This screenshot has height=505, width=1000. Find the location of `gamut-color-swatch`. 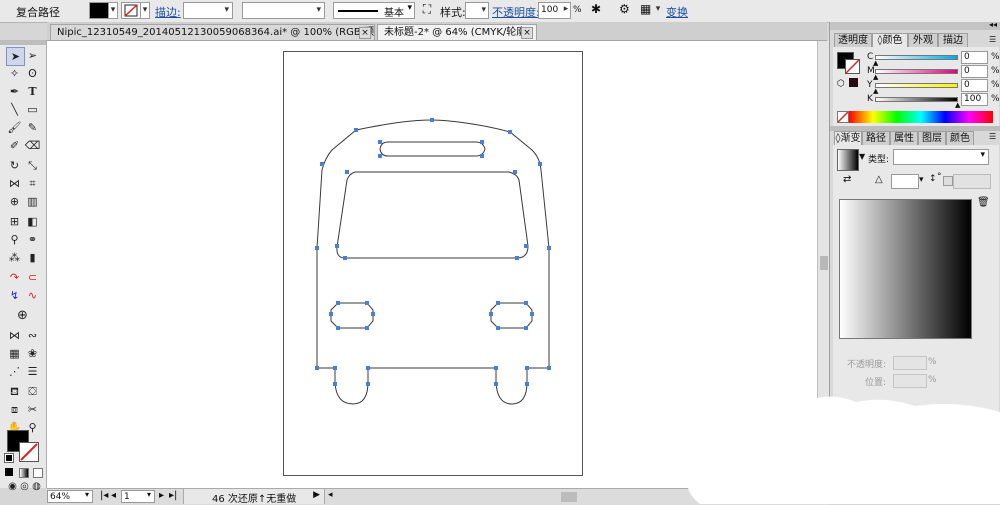

gamut-color-swatch is located at coordinates (853, 82).